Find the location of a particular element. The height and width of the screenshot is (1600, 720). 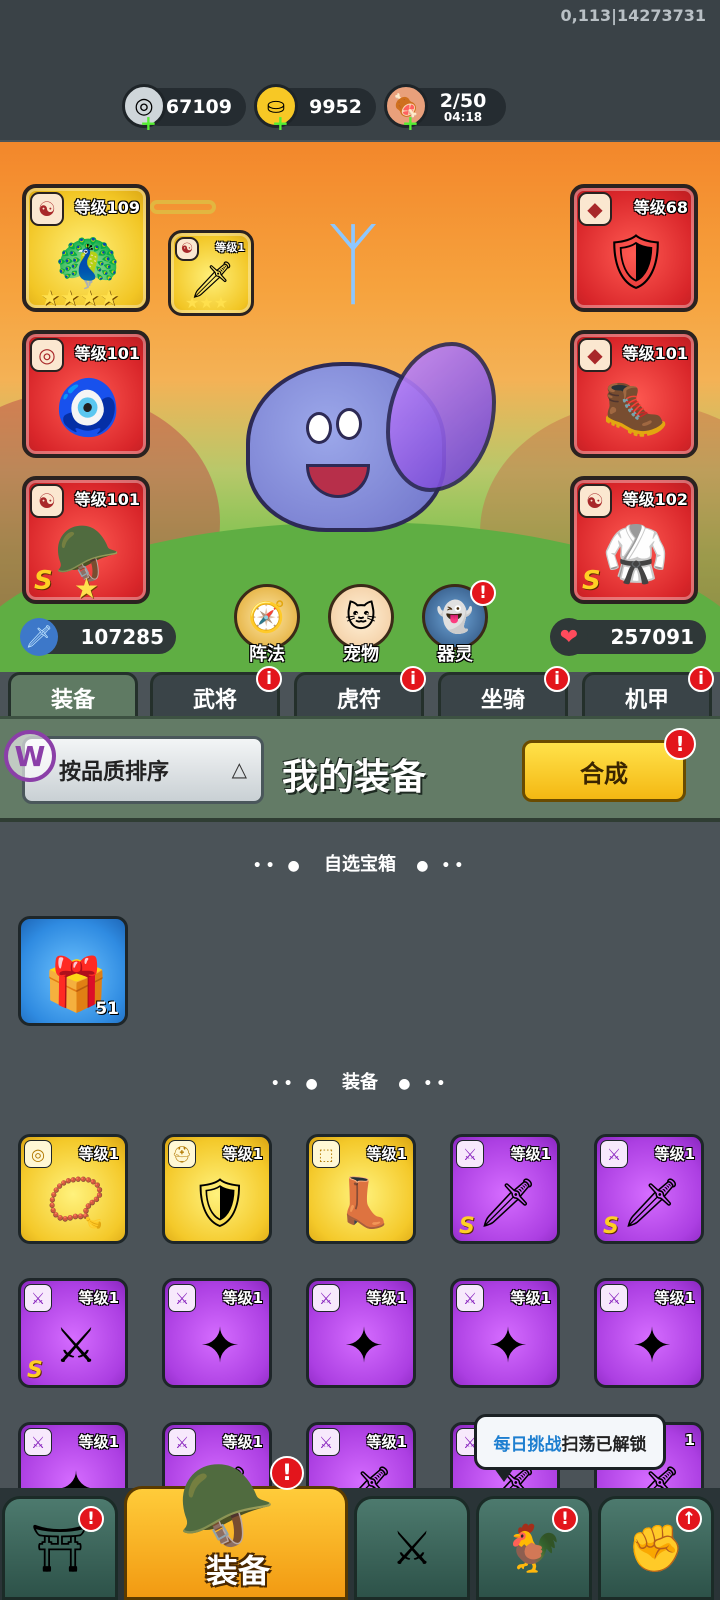

formation-label: 阵法 is located at coordinates (267, 654).